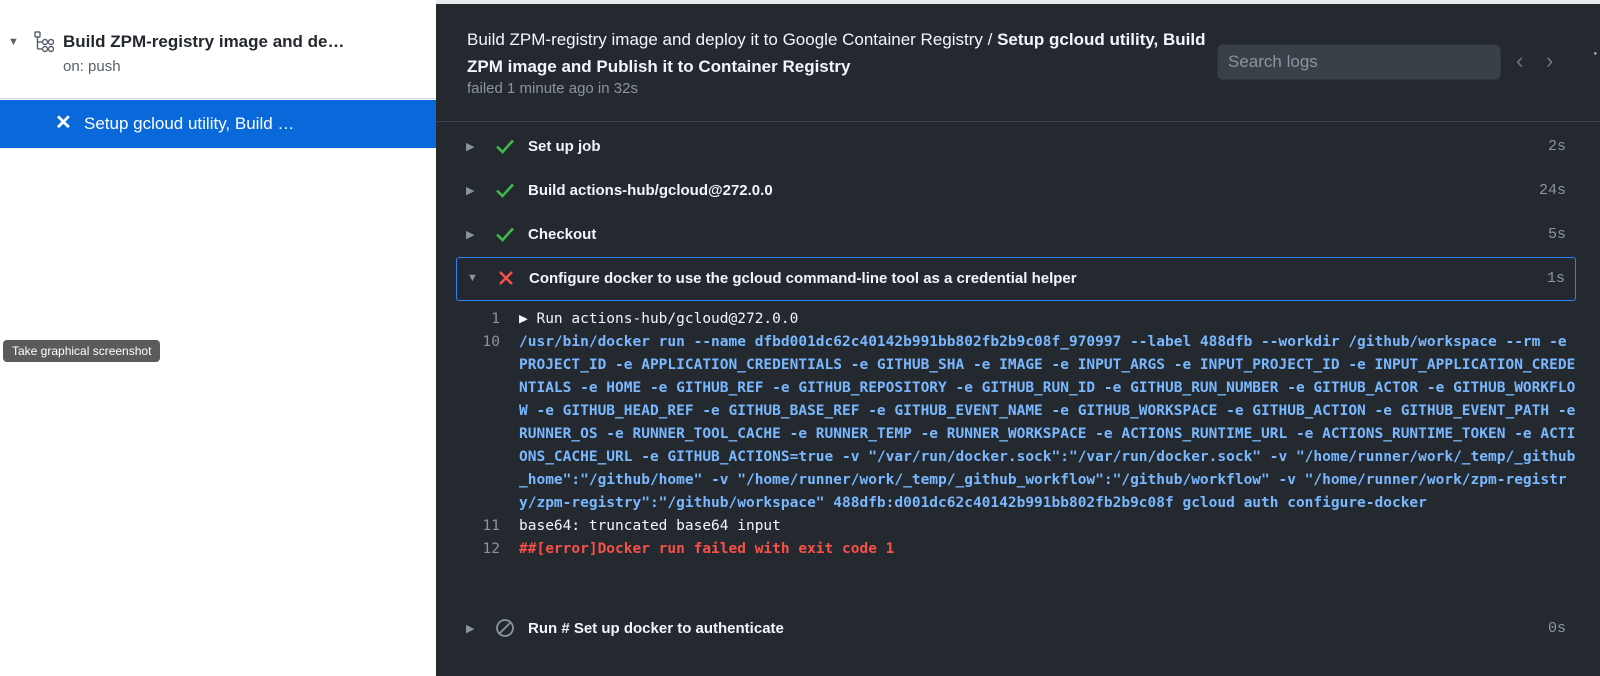 The image size is (1600, 676). What do you see at coordinates (478, 319) in the screenshot?
I see `log-line-number: 1` at bounding box center [478, 319].